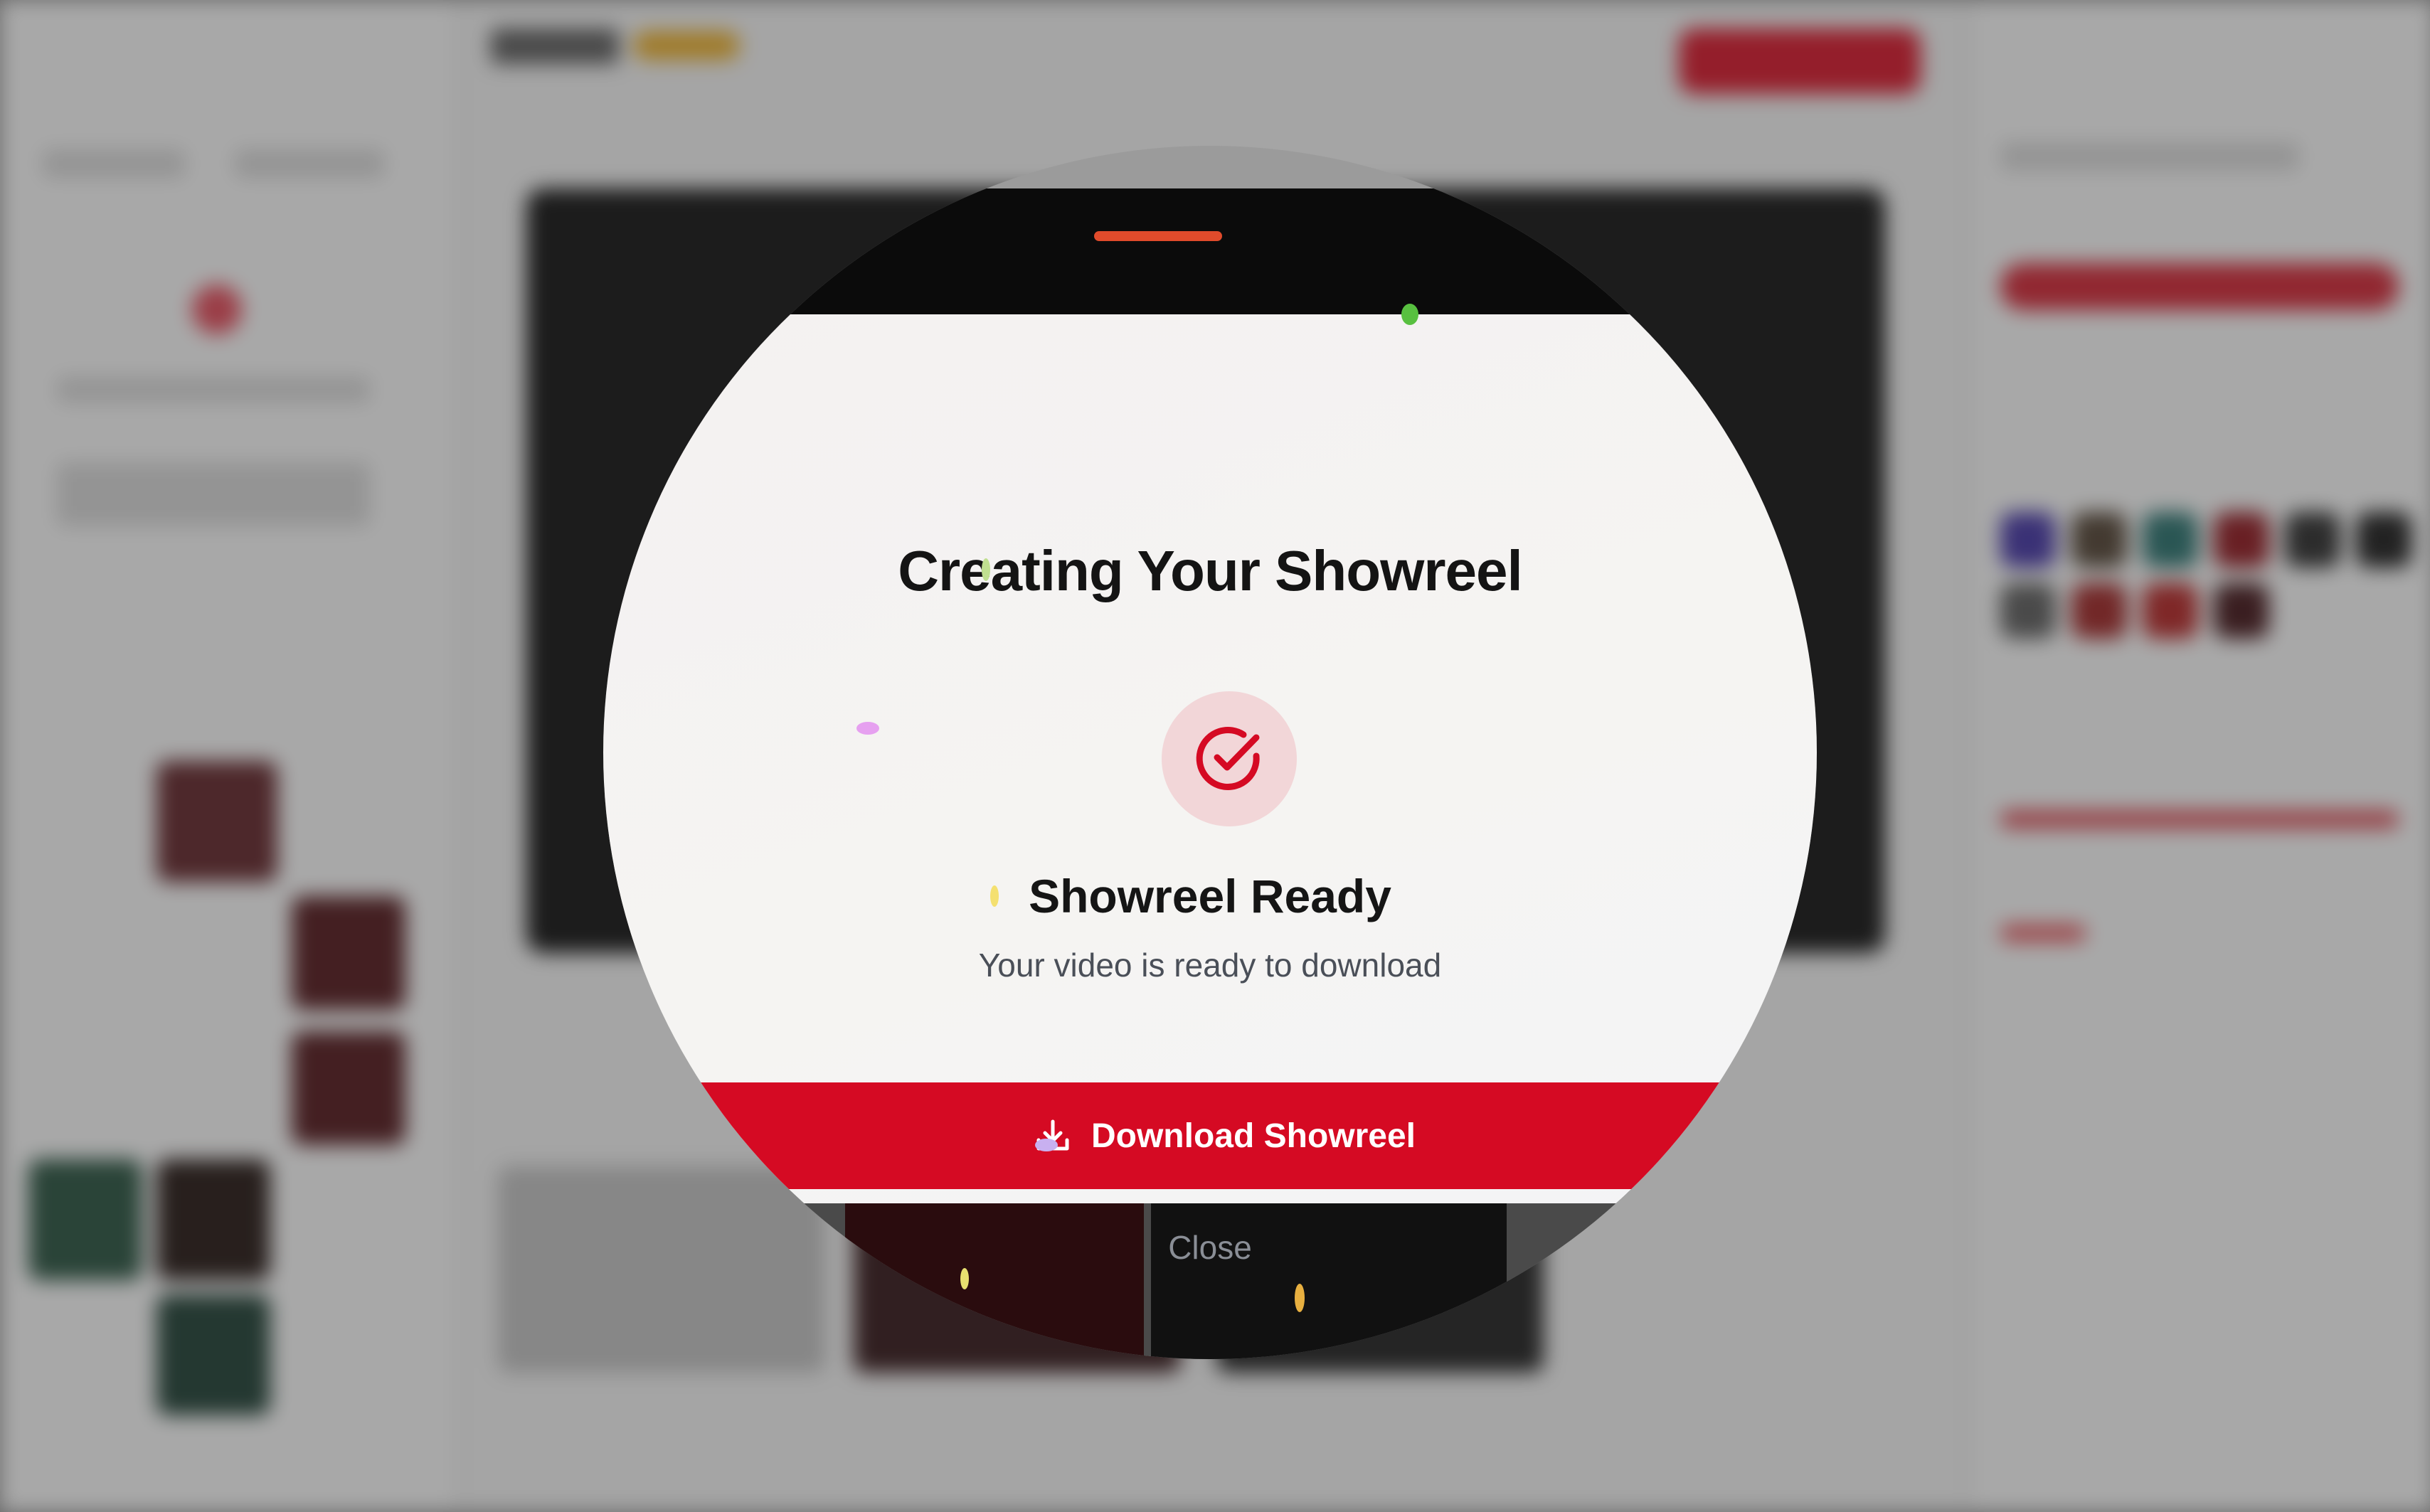  I want to click on download-button-label: Download Showreel, so click(1253, 1136).